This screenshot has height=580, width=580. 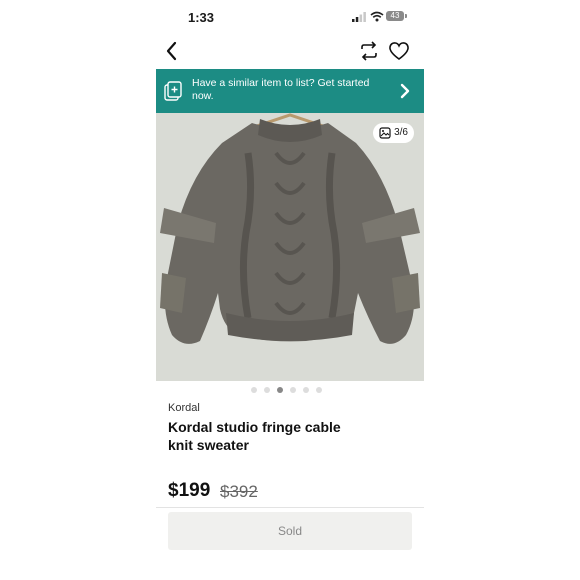 I want to click on product-title: Kordal studio fringe cable knit sweater, so click(x=254, y=436).